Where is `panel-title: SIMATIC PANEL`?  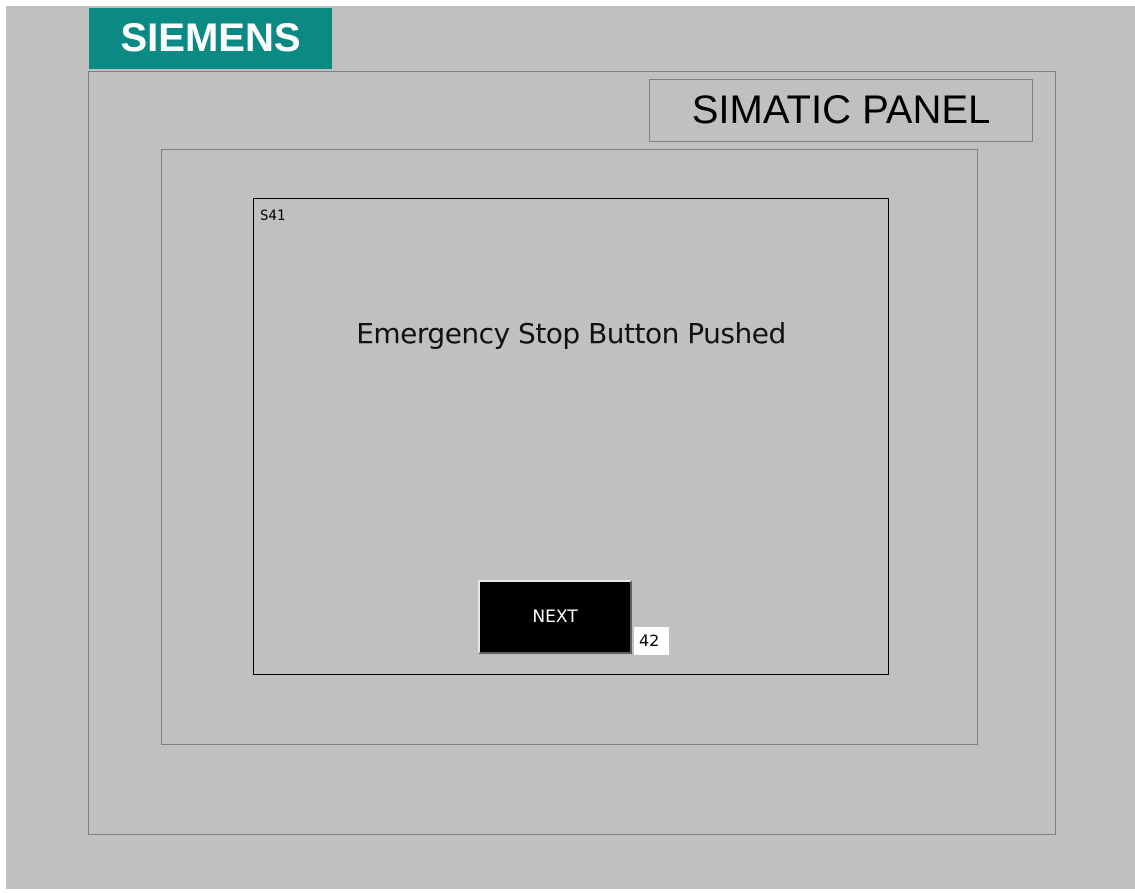
panel-title: SIMATIC PANEL is located at coordinates (841, 110).